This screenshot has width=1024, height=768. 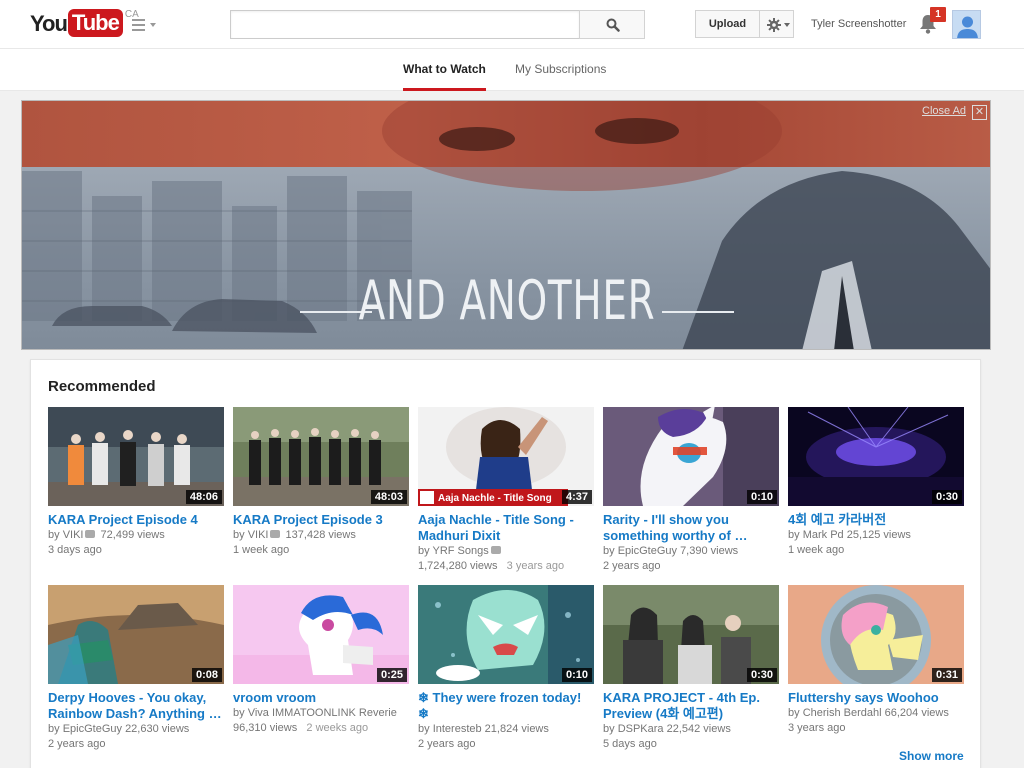 I want to click on video-duration: 0:25, so click(x=391, y=675).